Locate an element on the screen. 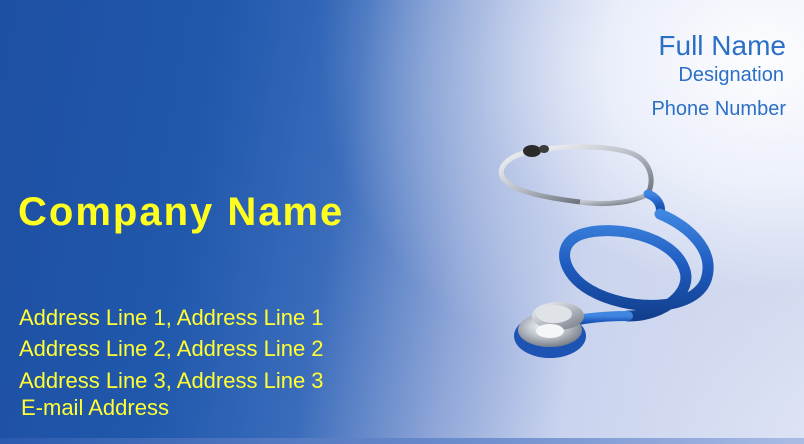 The height and width of the screenshot is (444, 804). person-block: Full Name Designation Phone Number is located at coordinates (718, 76).